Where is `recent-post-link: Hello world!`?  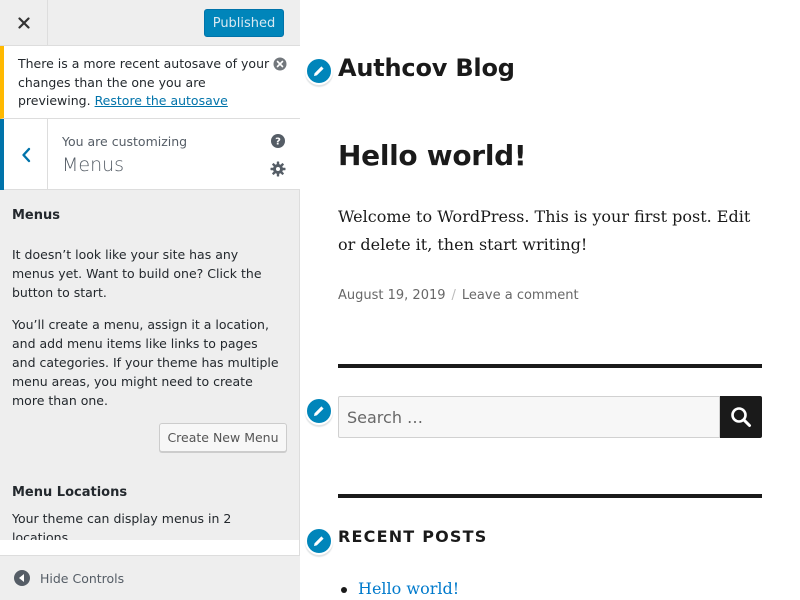
recent-post-link: Hello world! is located at coordinates (408, 588).